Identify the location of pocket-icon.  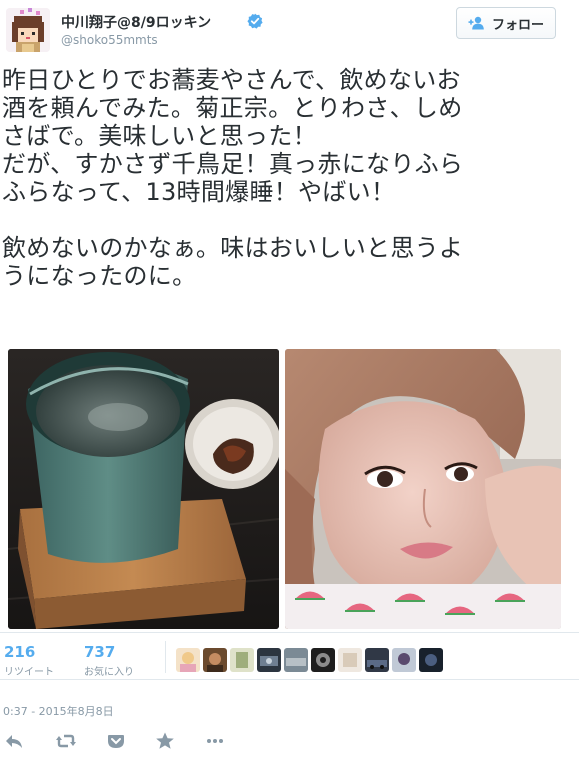
(116, 741).